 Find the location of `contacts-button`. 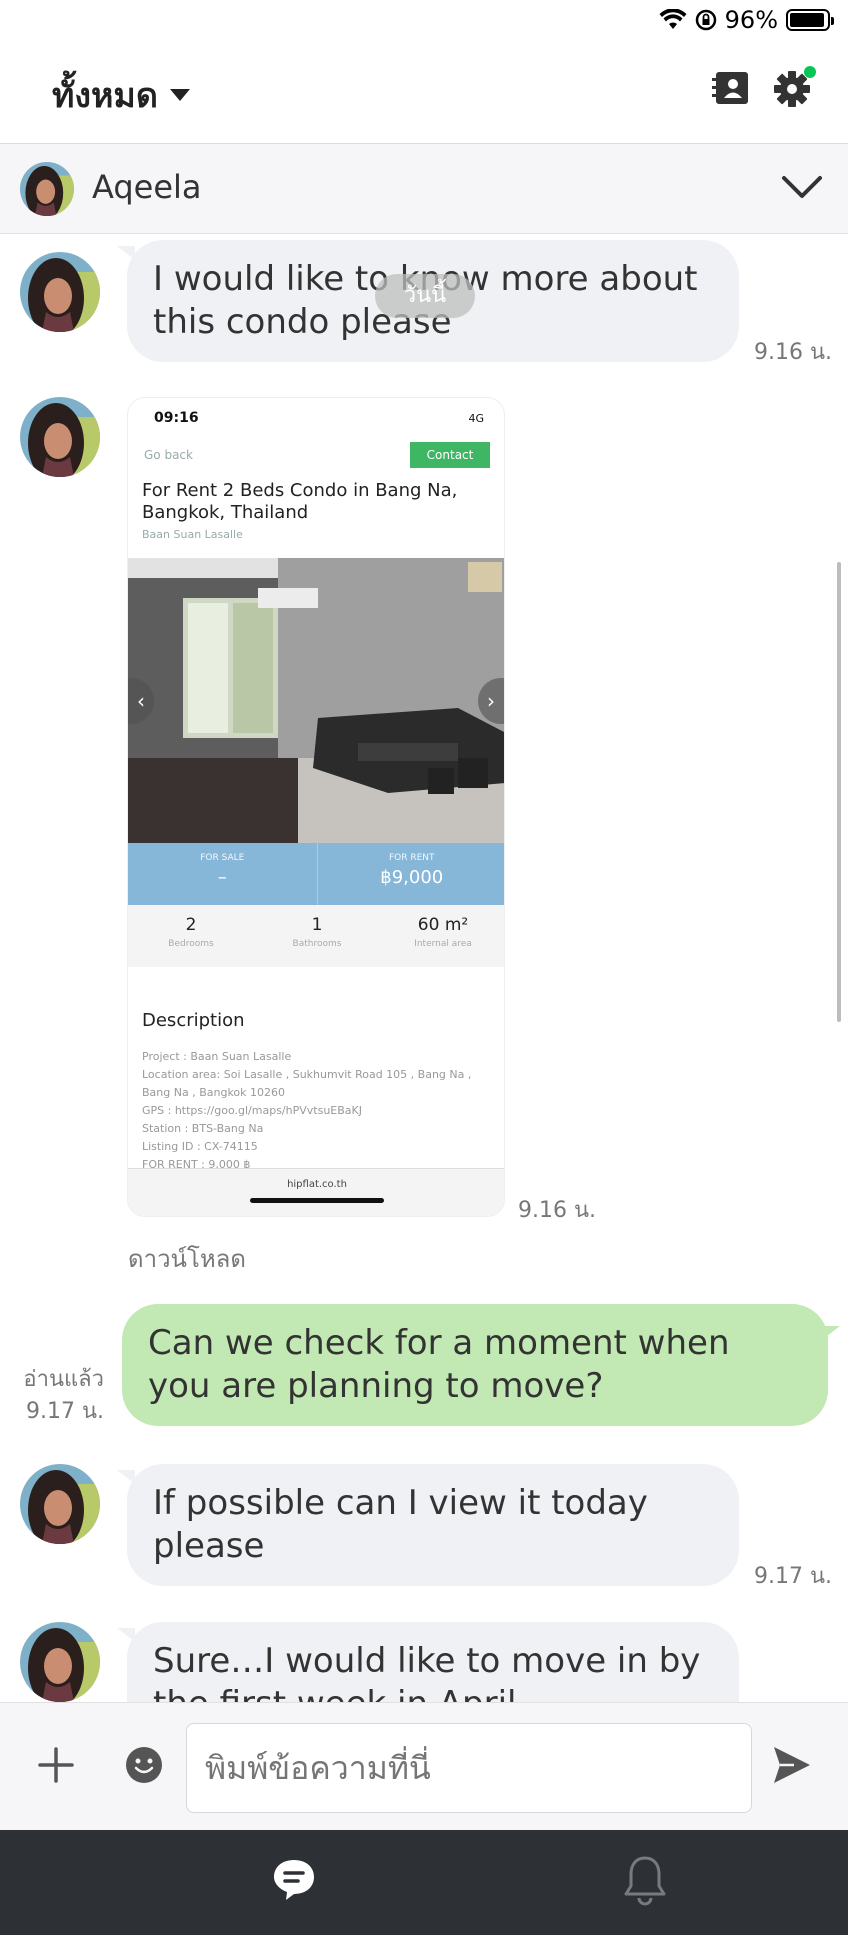

contacts-button is located at coordinates (734, 90).